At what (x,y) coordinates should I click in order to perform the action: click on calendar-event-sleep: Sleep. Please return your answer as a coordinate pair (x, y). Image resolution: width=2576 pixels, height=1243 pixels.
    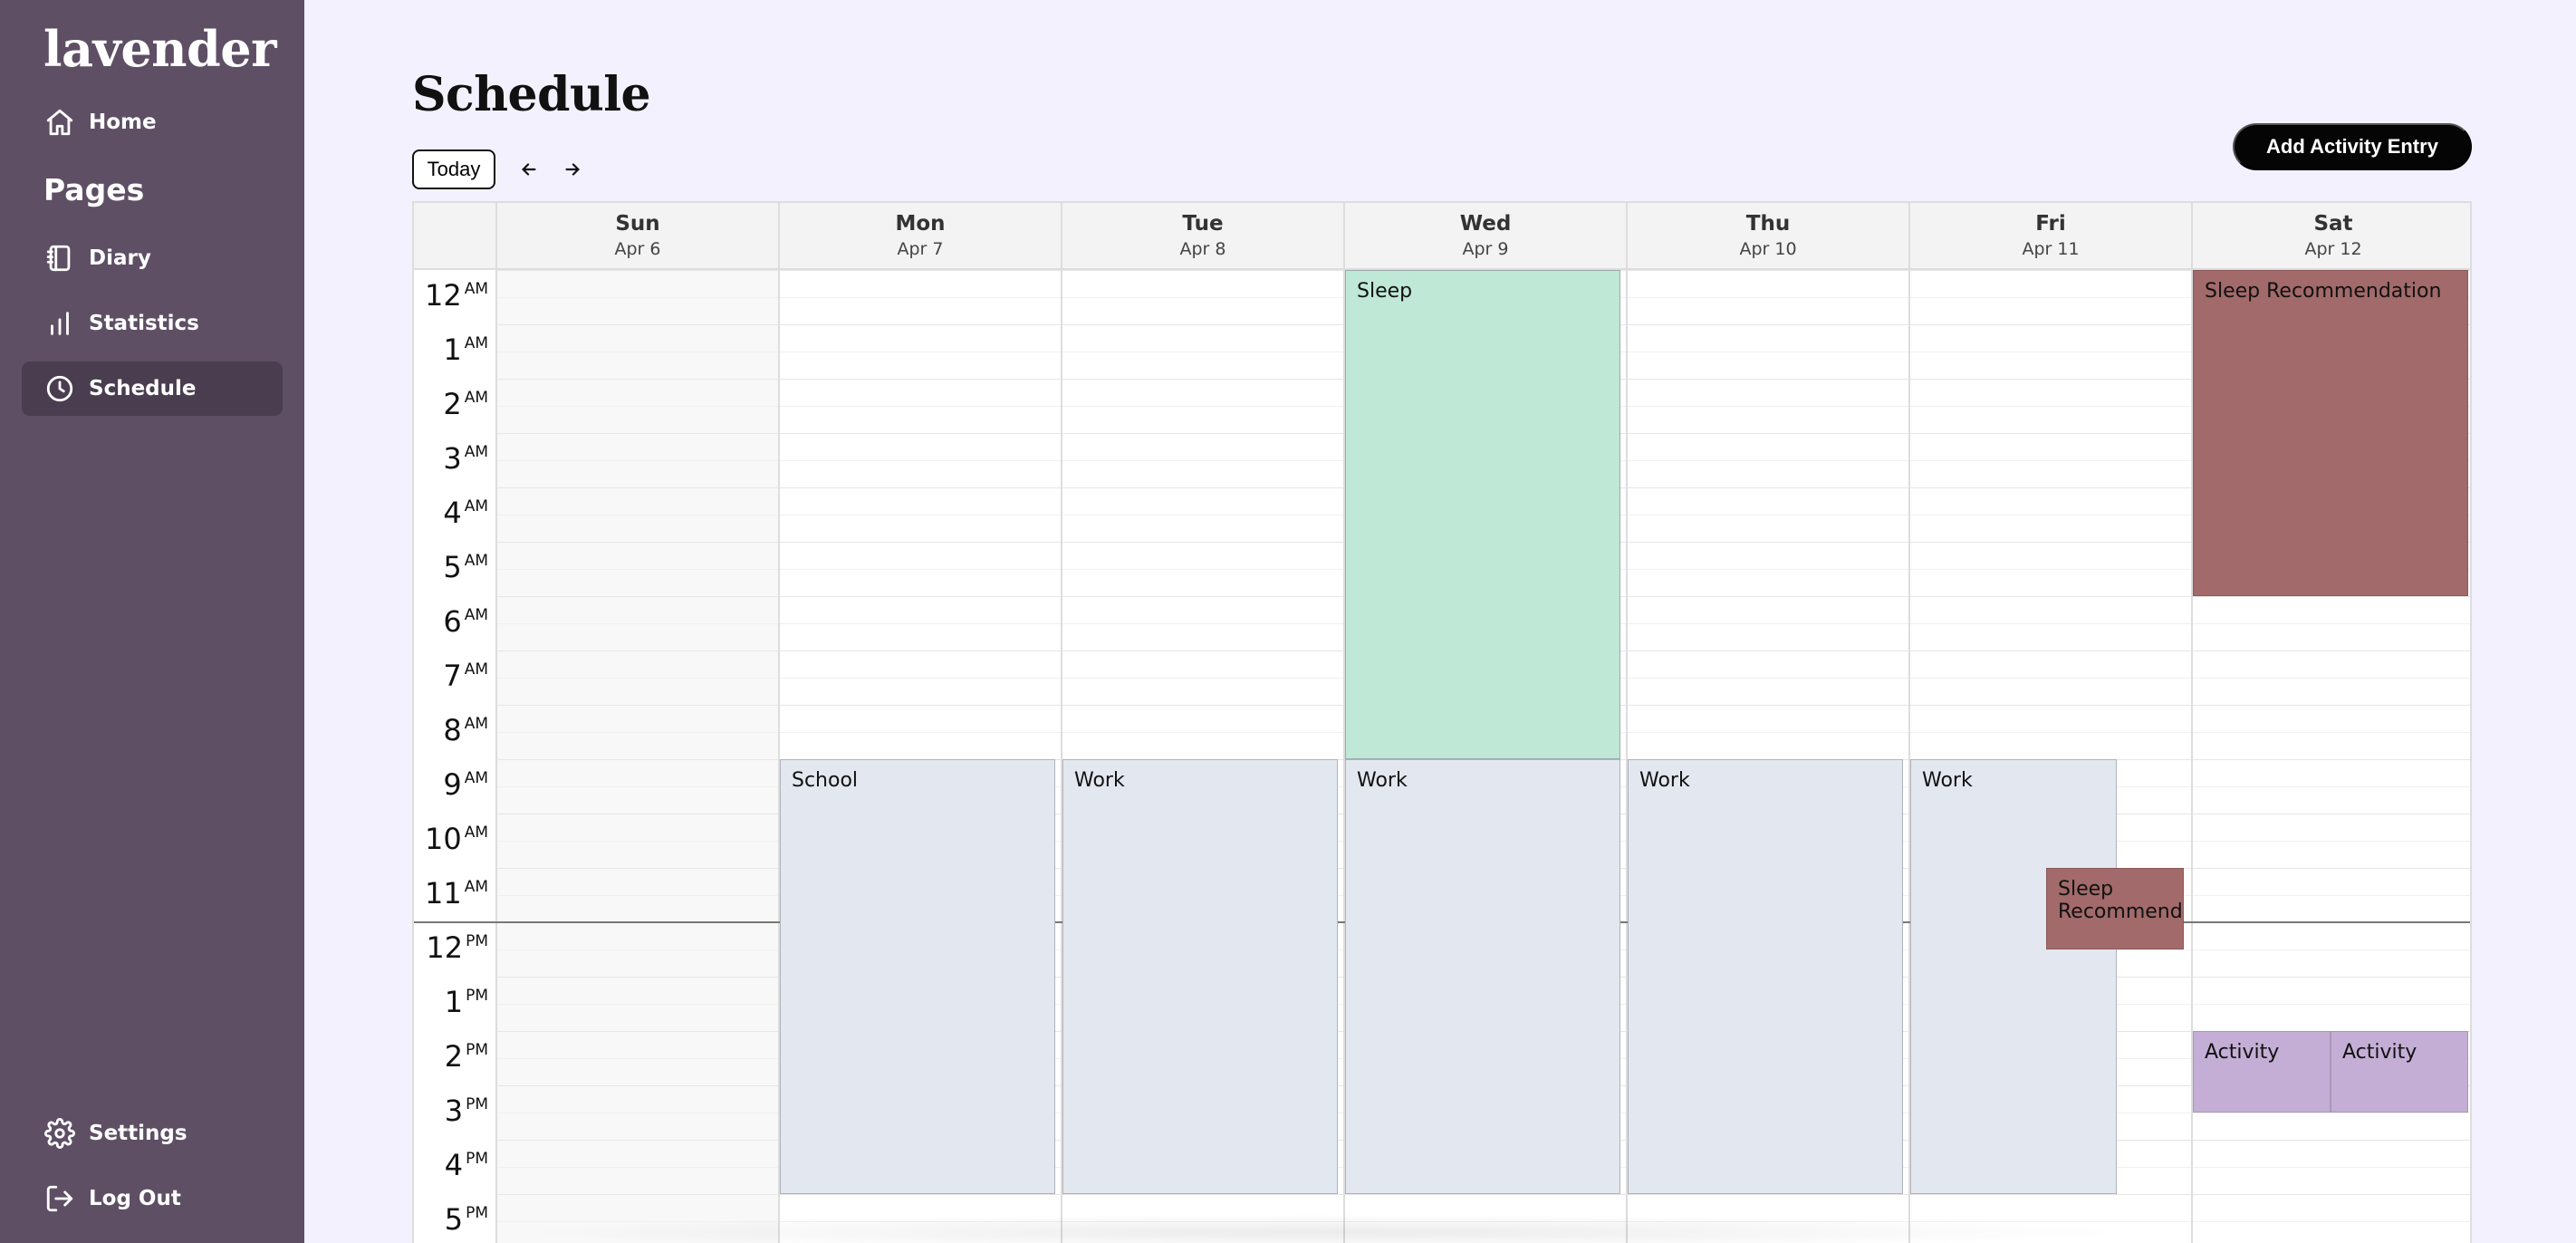
    Looking at the image, I should click on (1482, 514).